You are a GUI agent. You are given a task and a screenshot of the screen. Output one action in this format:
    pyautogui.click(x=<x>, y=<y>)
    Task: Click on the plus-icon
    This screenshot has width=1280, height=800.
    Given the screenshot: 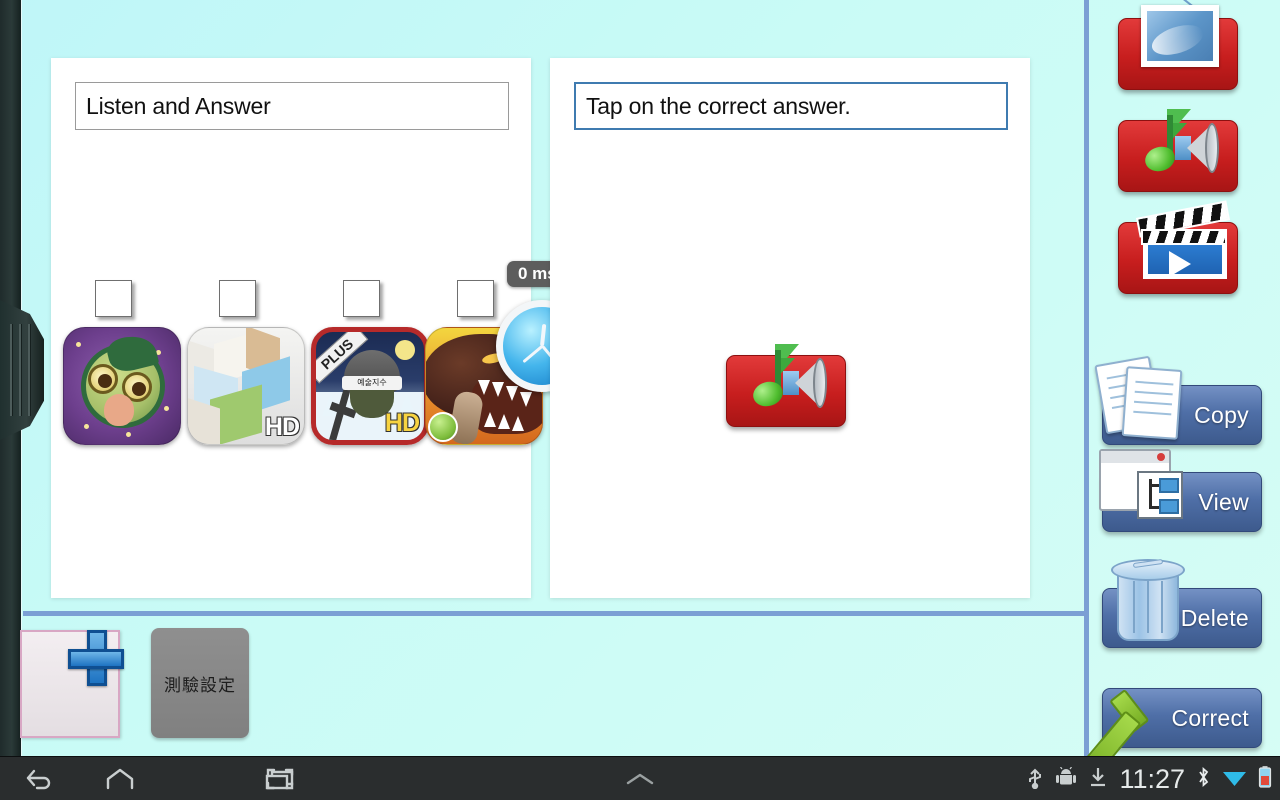 What is the action you would take?
    pyautogui.click(x=96, y=658)
    